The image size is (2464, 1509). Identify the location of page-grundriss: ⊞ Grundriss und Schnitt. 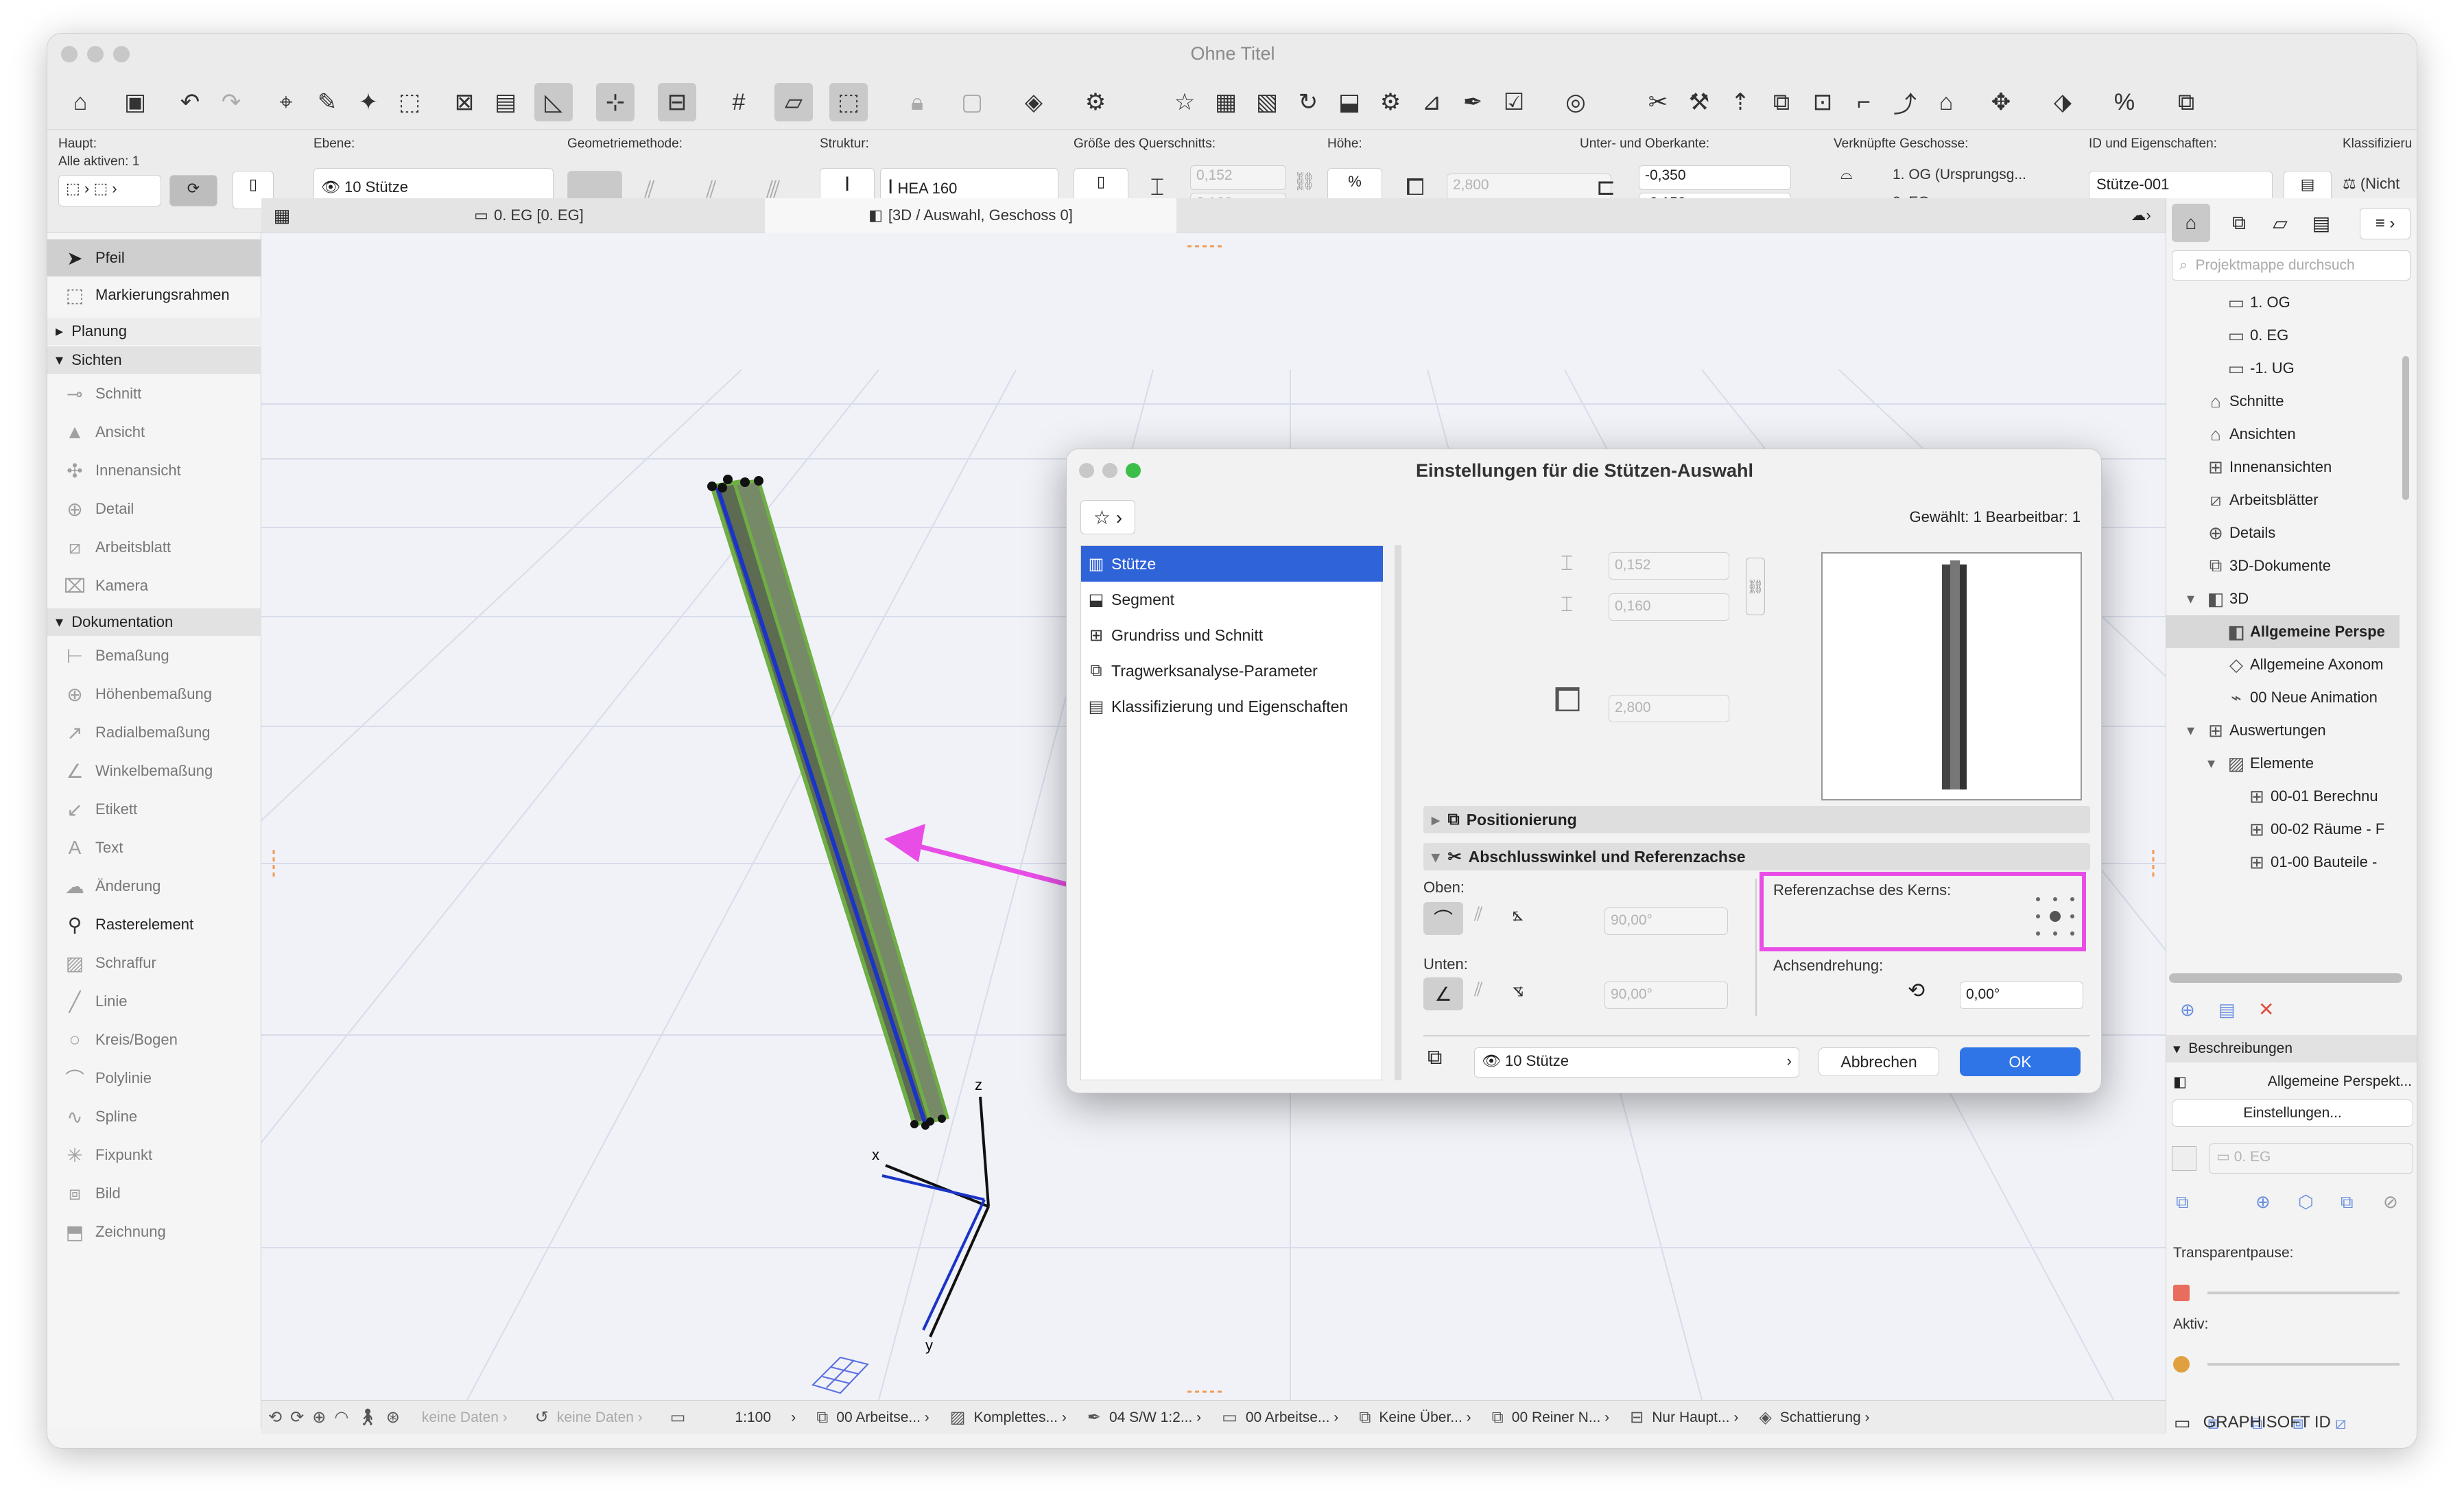
(1232, 635).